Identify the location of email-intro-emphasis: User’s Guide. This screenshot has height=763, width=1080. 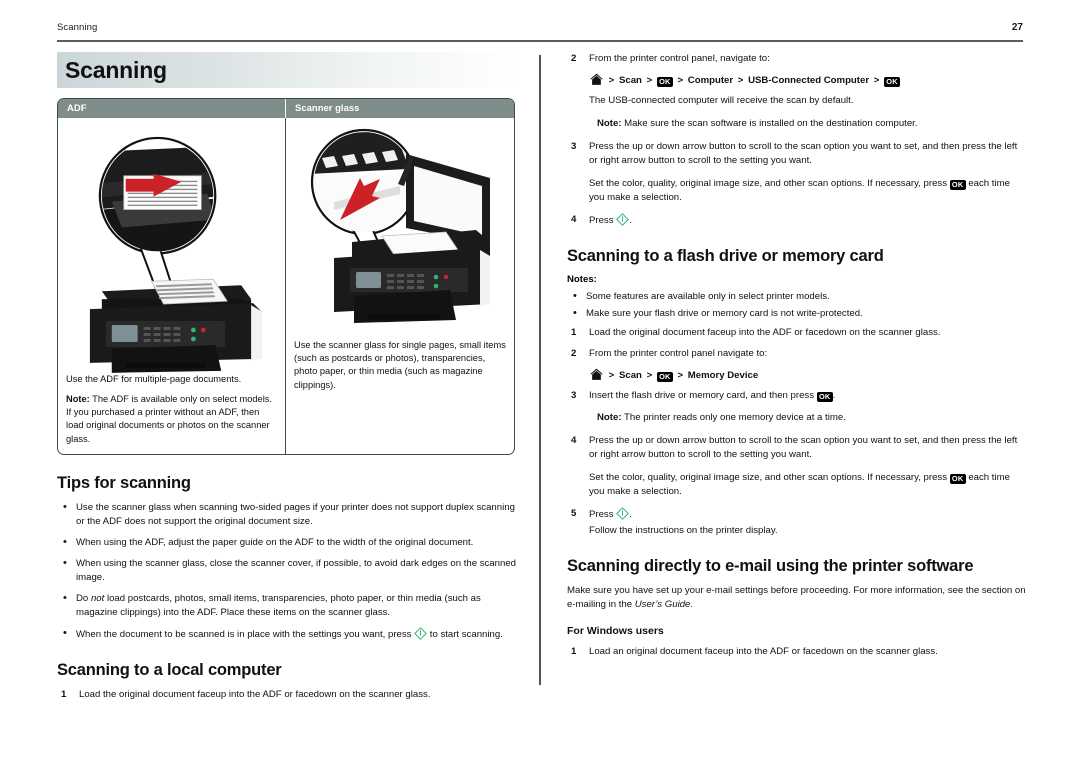
(662, 604).